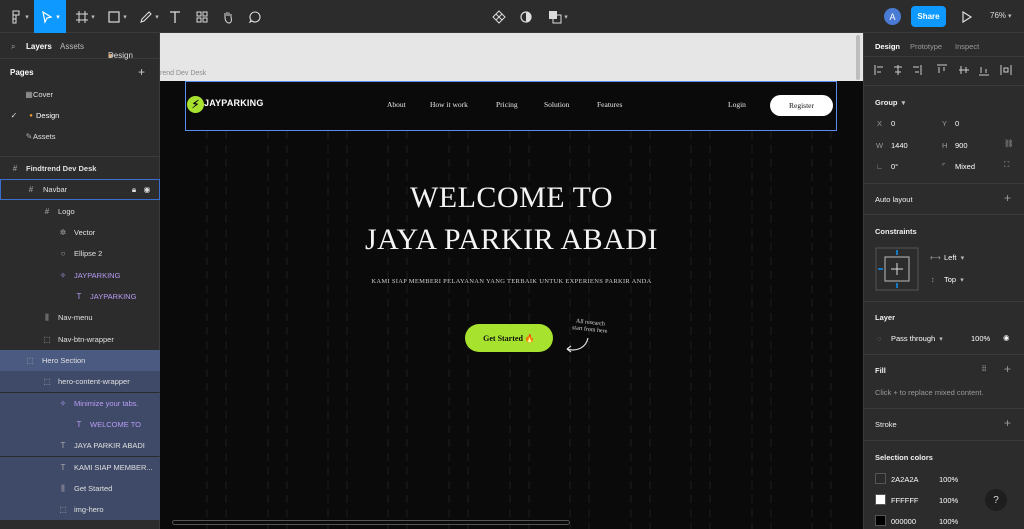 Image resolution: width=1024 pixels, height=529 pixels. I want to click on nav-about: About, so click(396, 104).